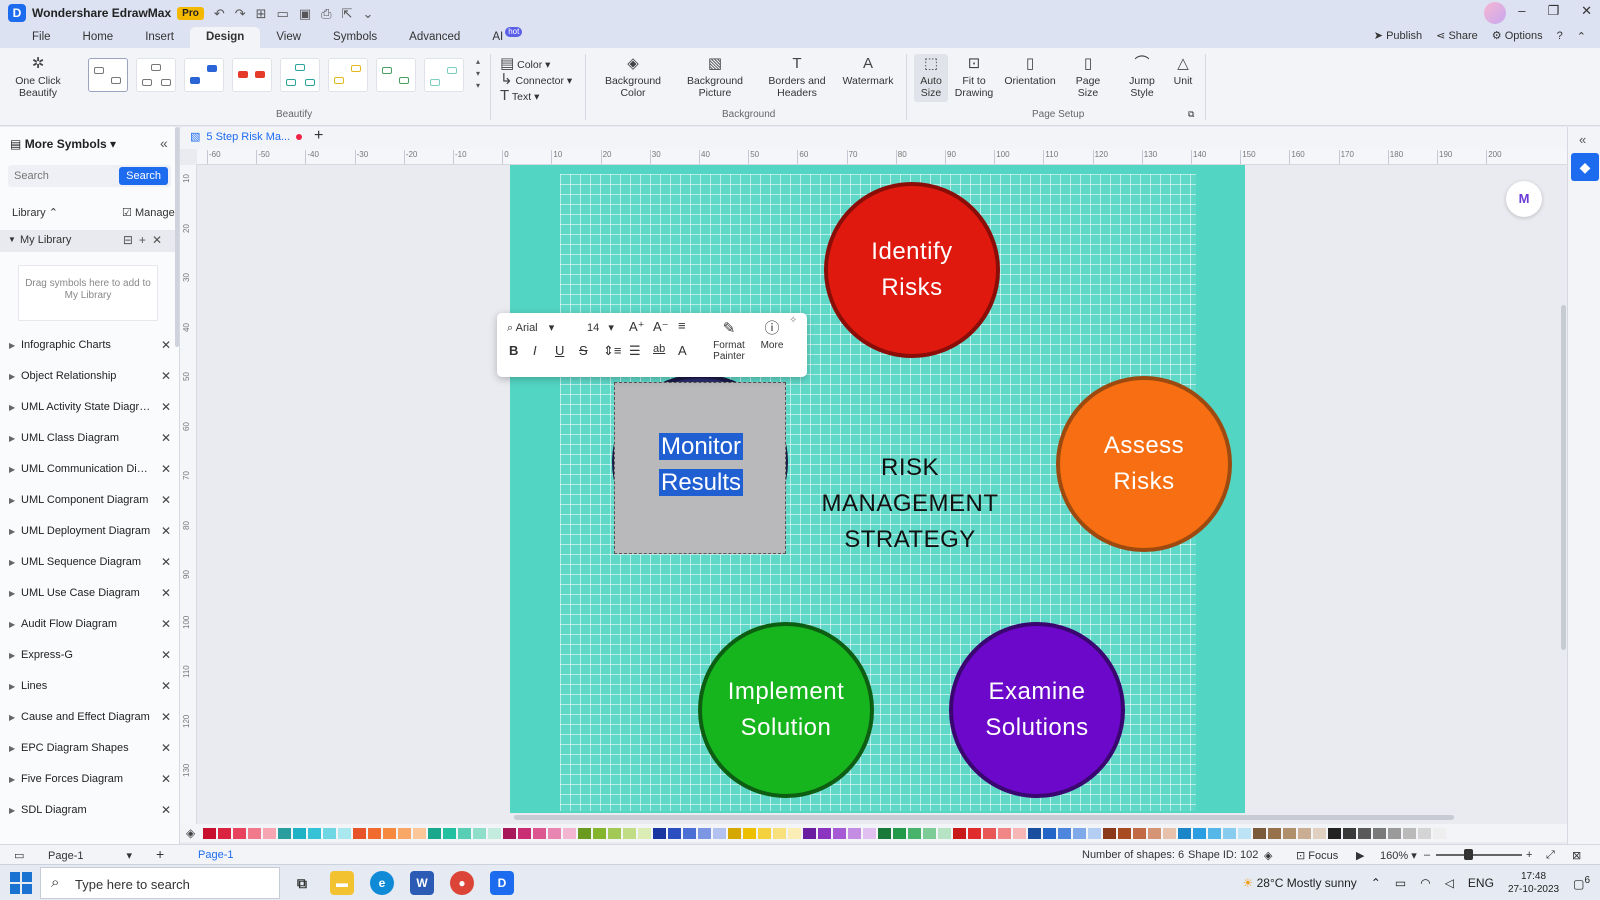 The width and height of the screenshot is (1600, 900). Describe the element at coordinates (1191, 114) in the screenshot. I see `page-setup-expand-icon: ⧉` at that location.